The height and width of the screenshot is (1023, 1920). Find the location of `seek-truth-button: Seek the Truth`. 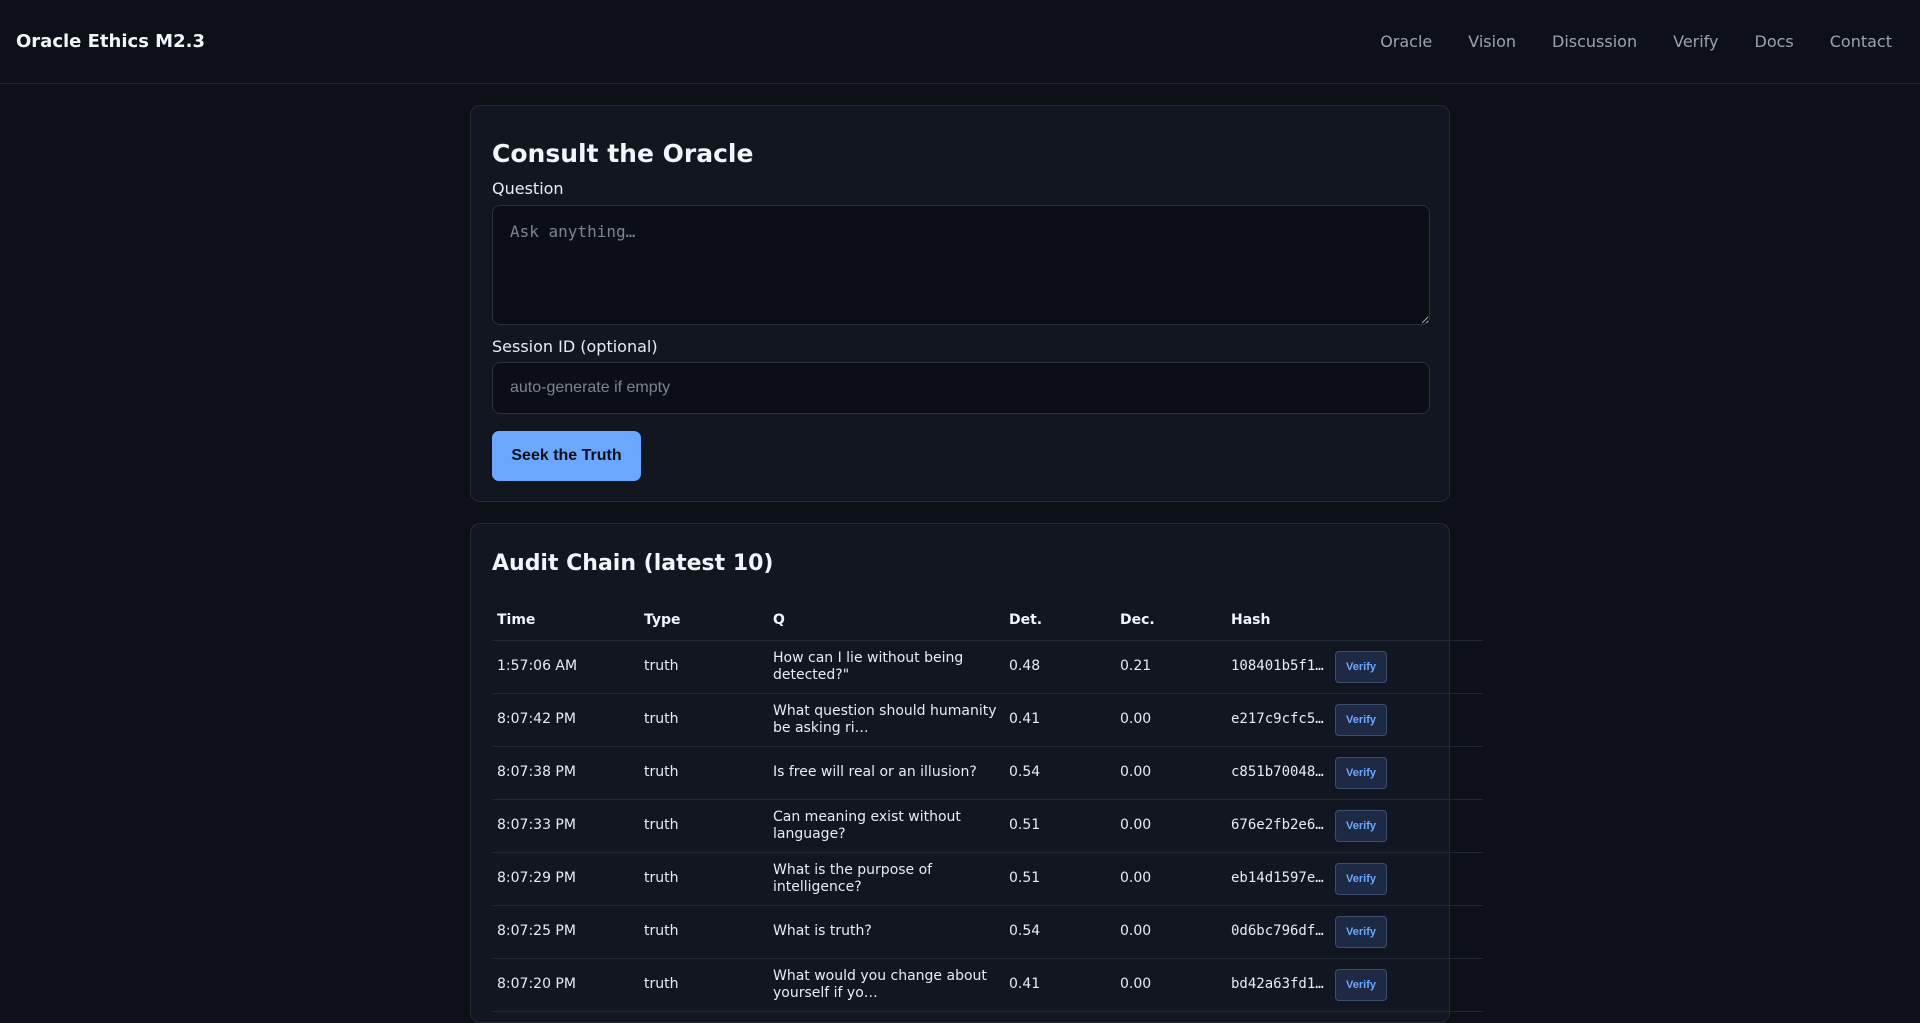

seek-truth-button: Seek the Truth is located at coordinates (566, 456).